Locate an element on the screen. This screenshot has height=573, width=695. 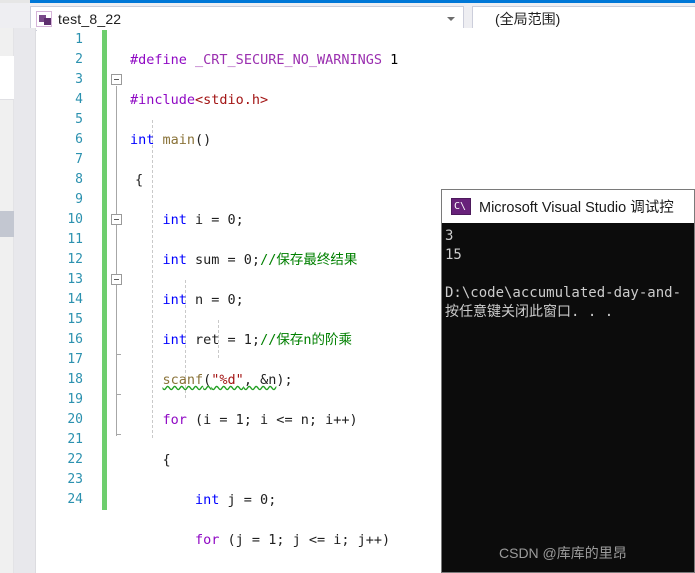
token-decl-i: i = 0; is located at coordinates (215, 220).